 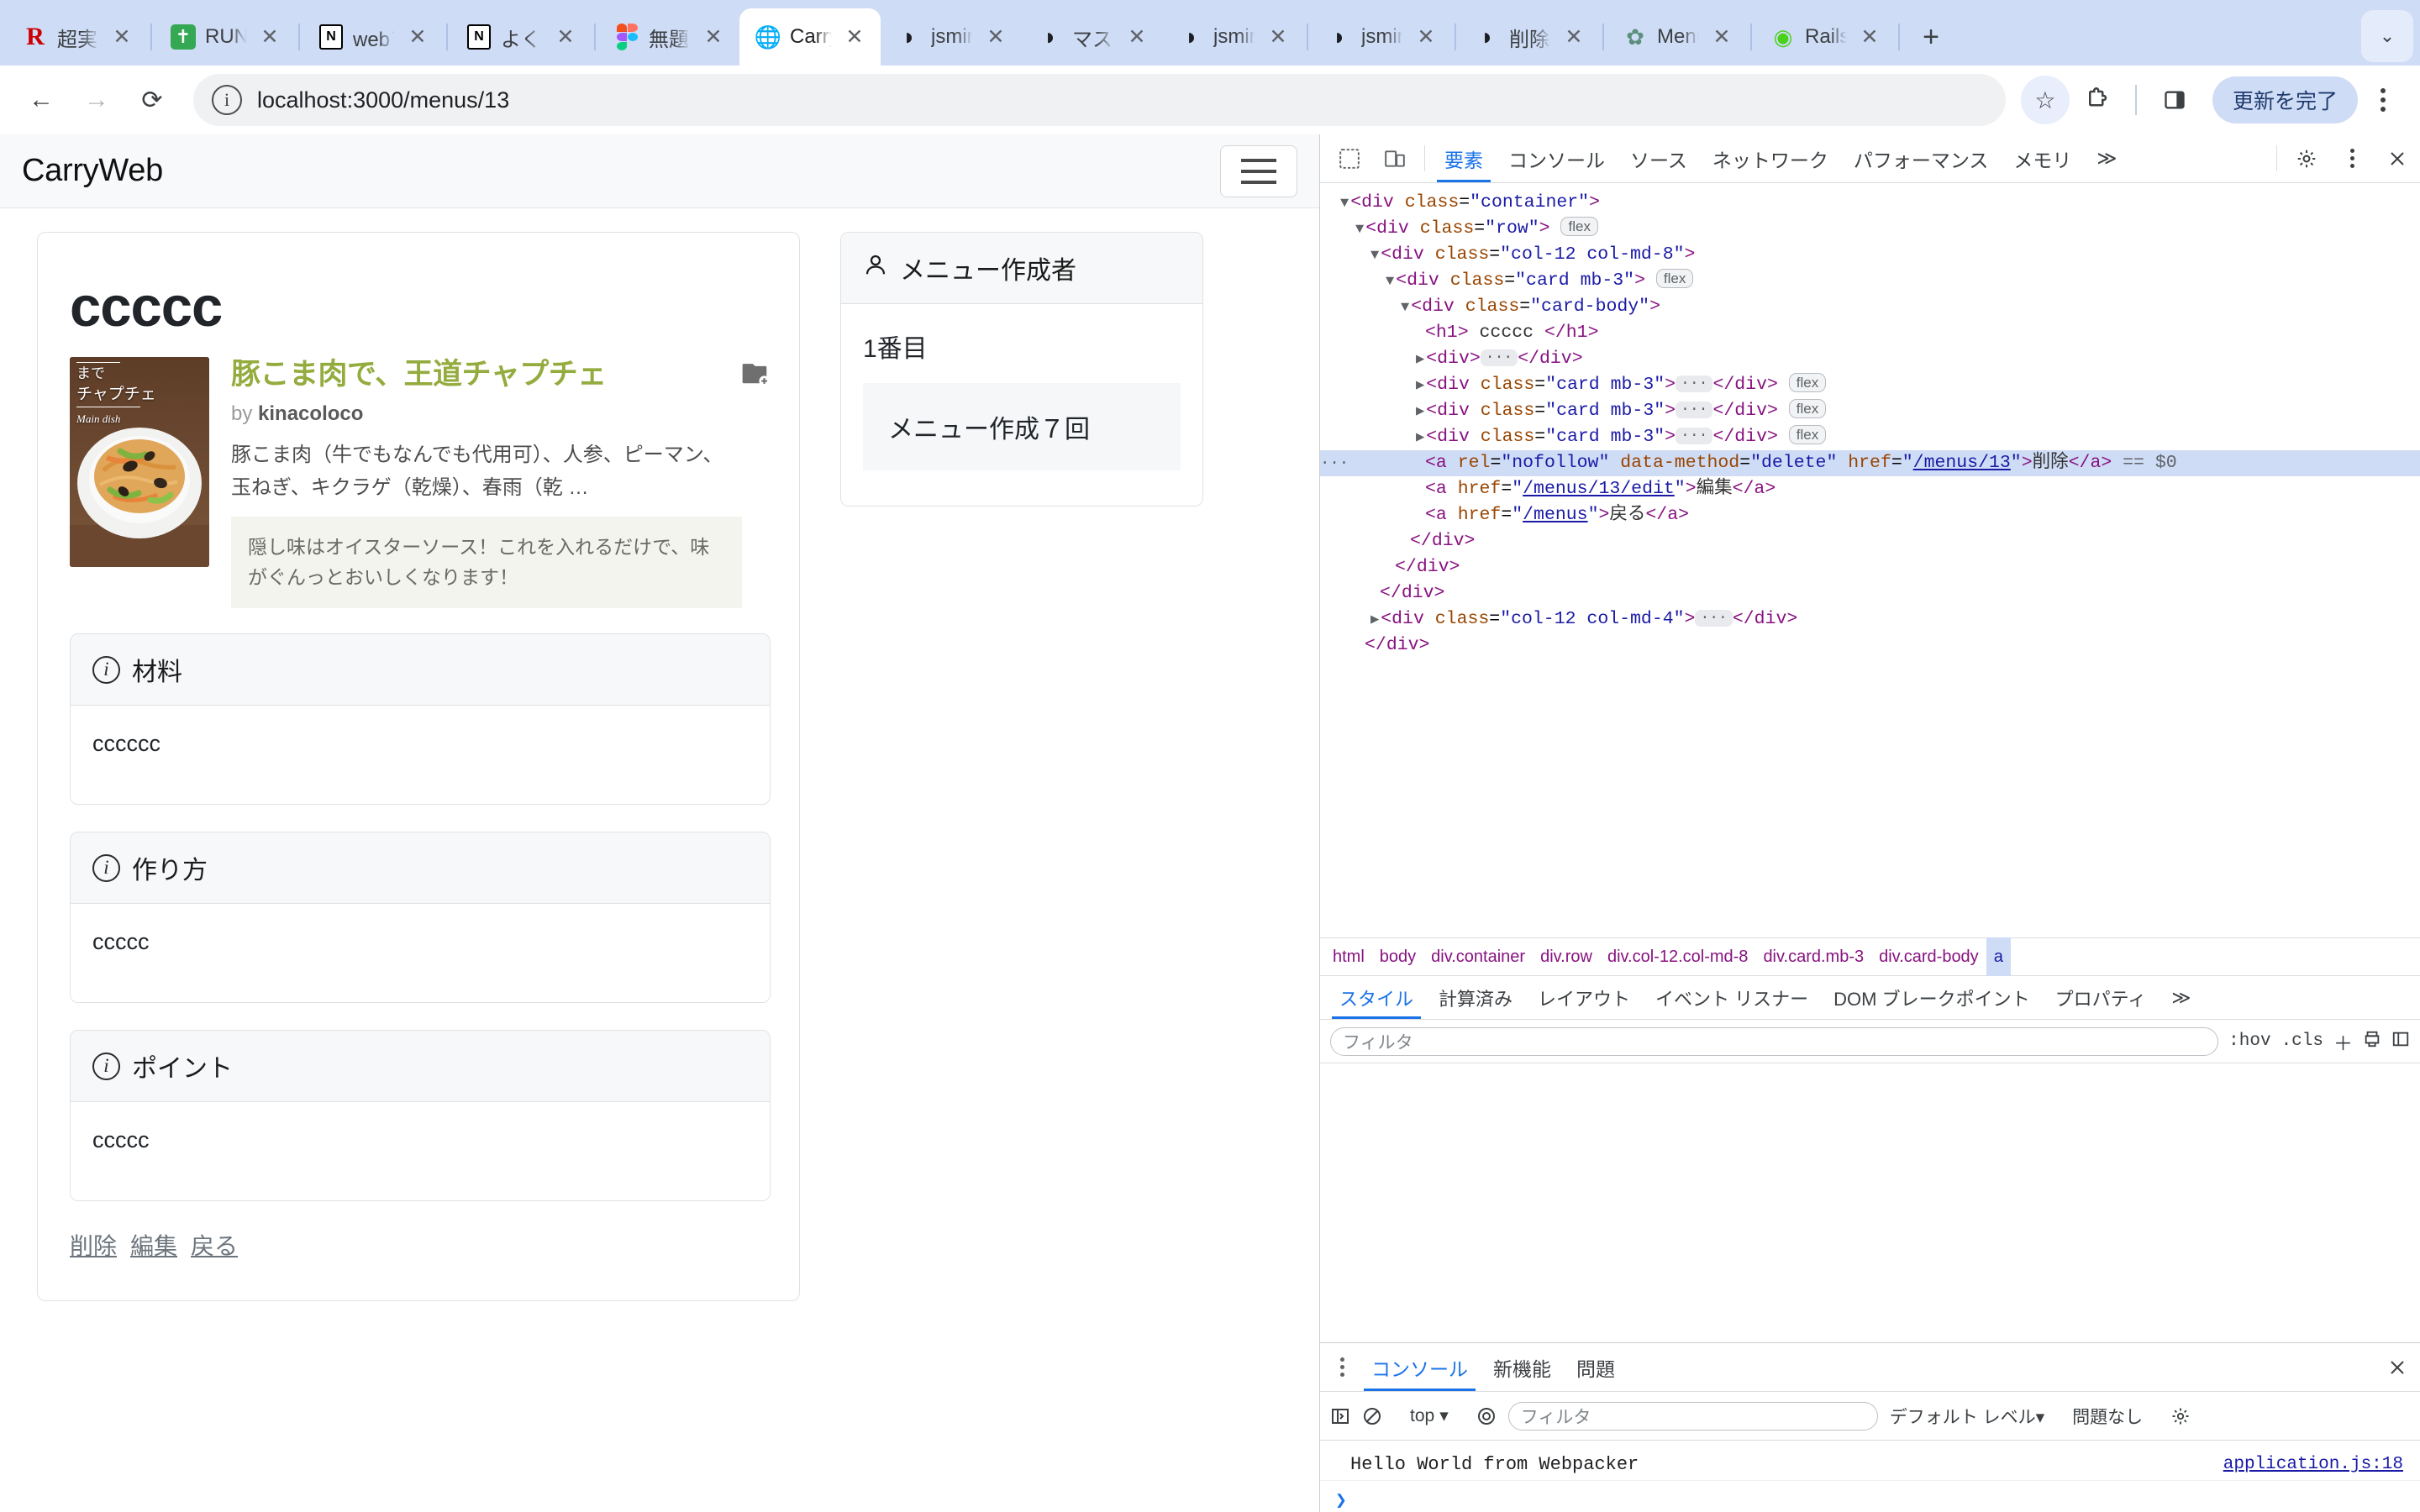 What do you see at coordinates (1429, 1415) in the screenshot?
I see `console-context-selector: top ▾` at bounding box center [1429, 1415].